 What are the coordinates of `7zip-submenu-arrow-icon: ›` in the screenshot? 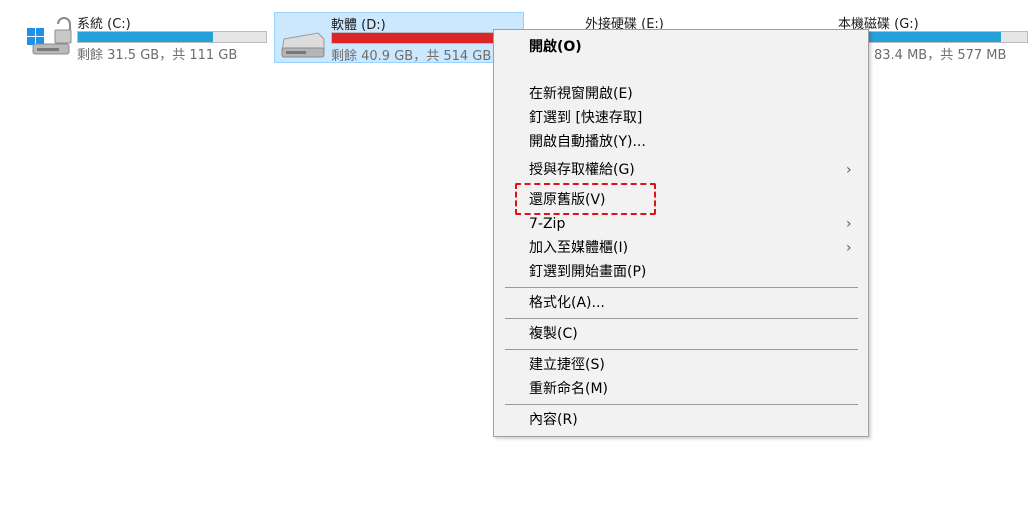 It's located at (849, 224).